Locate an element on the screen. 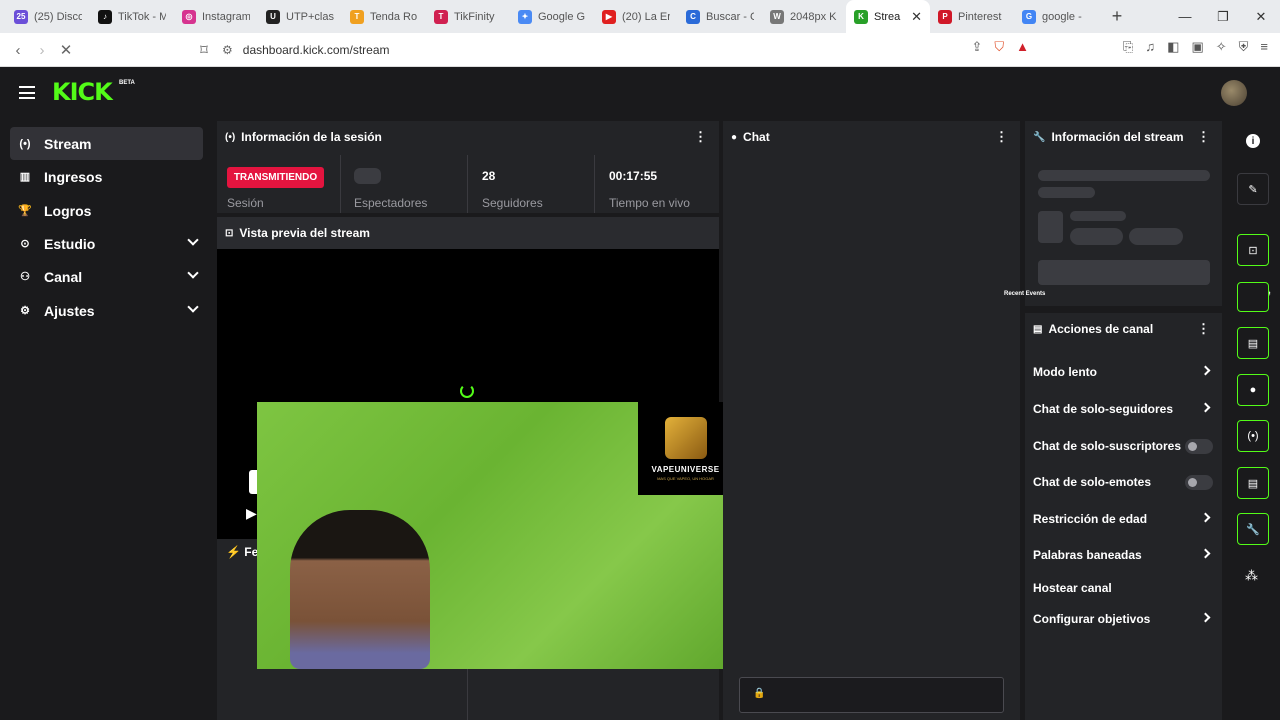 The image size is (1280, 720). channel-action-item: Restricción de edad is located at coordinates (1123, 519).